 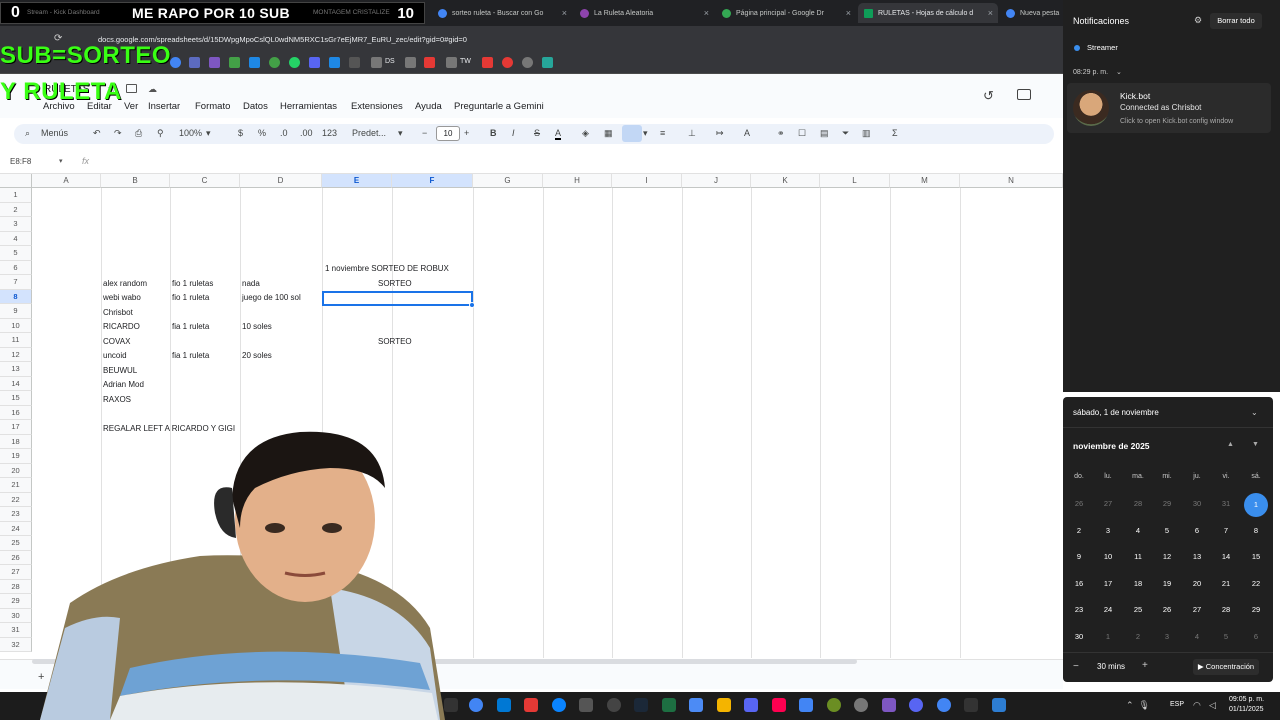 I want to click on history-icon: ↺, so click(x=988, y=96).